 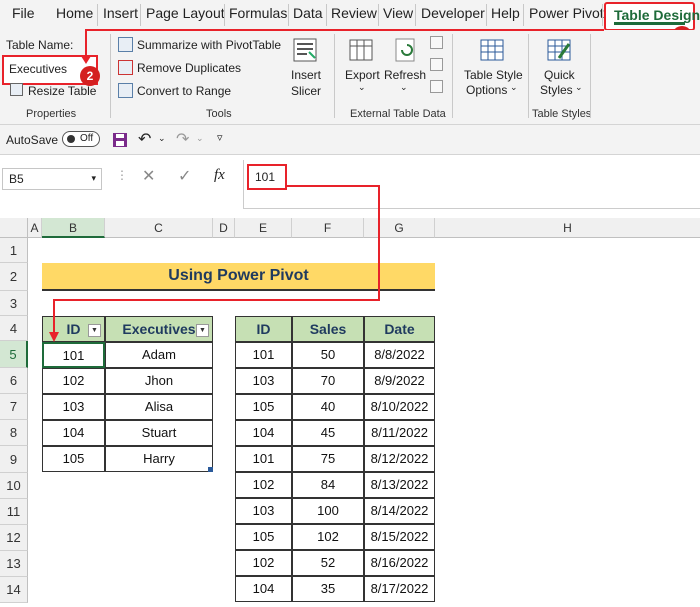 What do you see at coordinates (224, 228) in the screenshot?
I see `column-header: D` at bounding box center [224, 228].